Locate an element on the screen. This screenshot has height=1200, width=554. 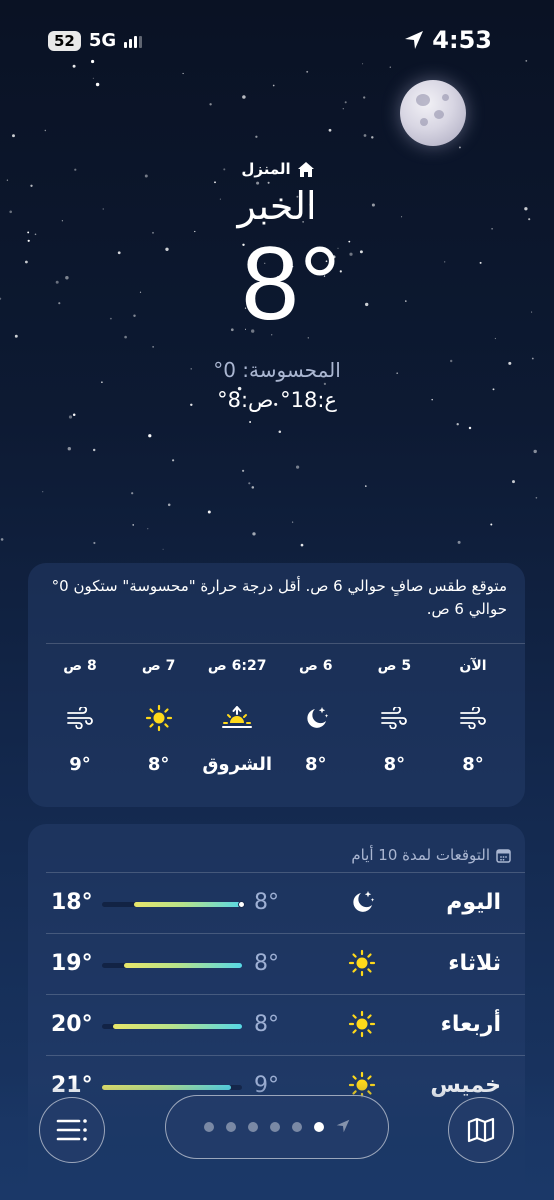
hourly-time: 5 ص is located at coordinates (394, 666).